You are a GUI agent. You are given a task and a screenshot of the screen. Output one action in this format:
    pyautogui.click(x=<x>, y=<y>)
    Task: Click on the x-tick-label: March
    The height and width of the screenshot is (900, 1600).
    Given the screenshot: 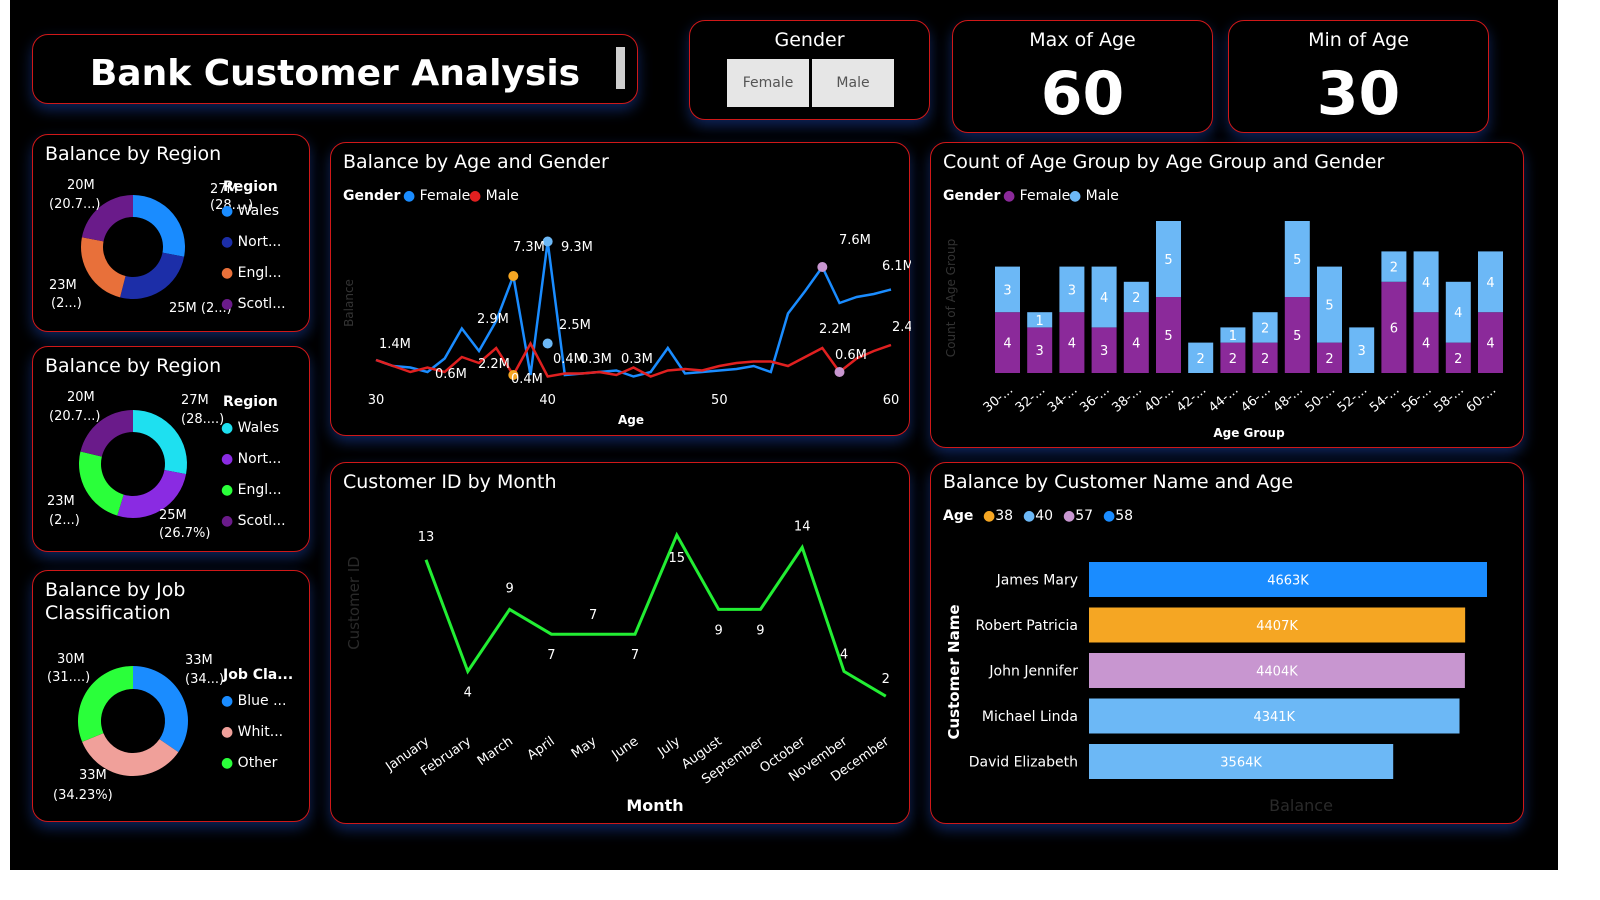 What is the action you would take?
    pyautogui.click(x=495, y=751)
    